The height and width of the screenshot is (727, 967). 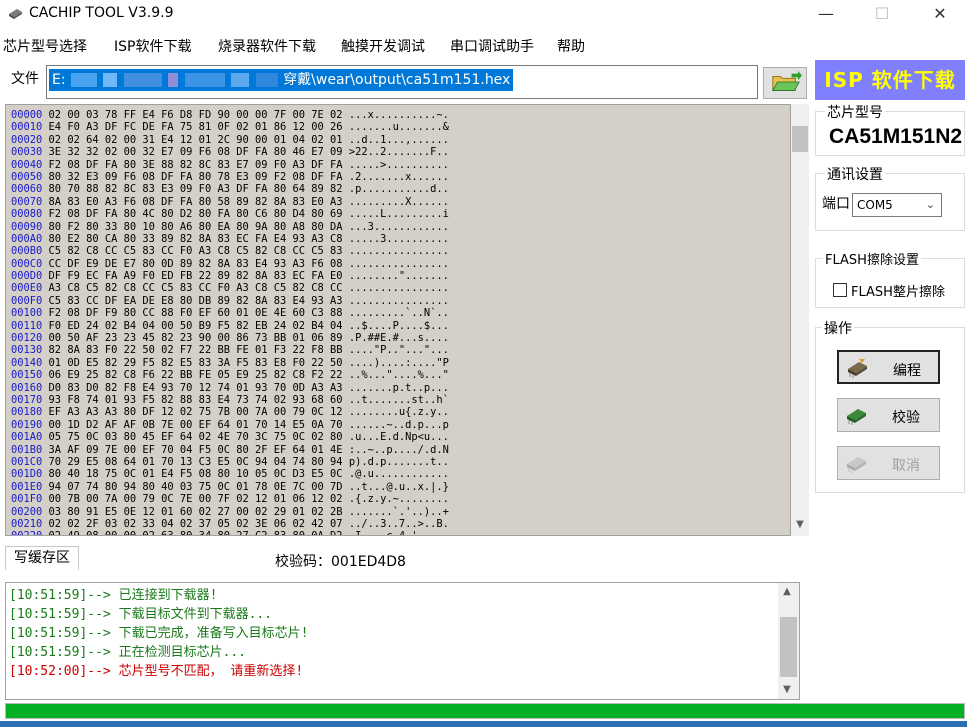 I want to click on menu-serial-assistant: 串口调试助手, so click(x=492, y=46).